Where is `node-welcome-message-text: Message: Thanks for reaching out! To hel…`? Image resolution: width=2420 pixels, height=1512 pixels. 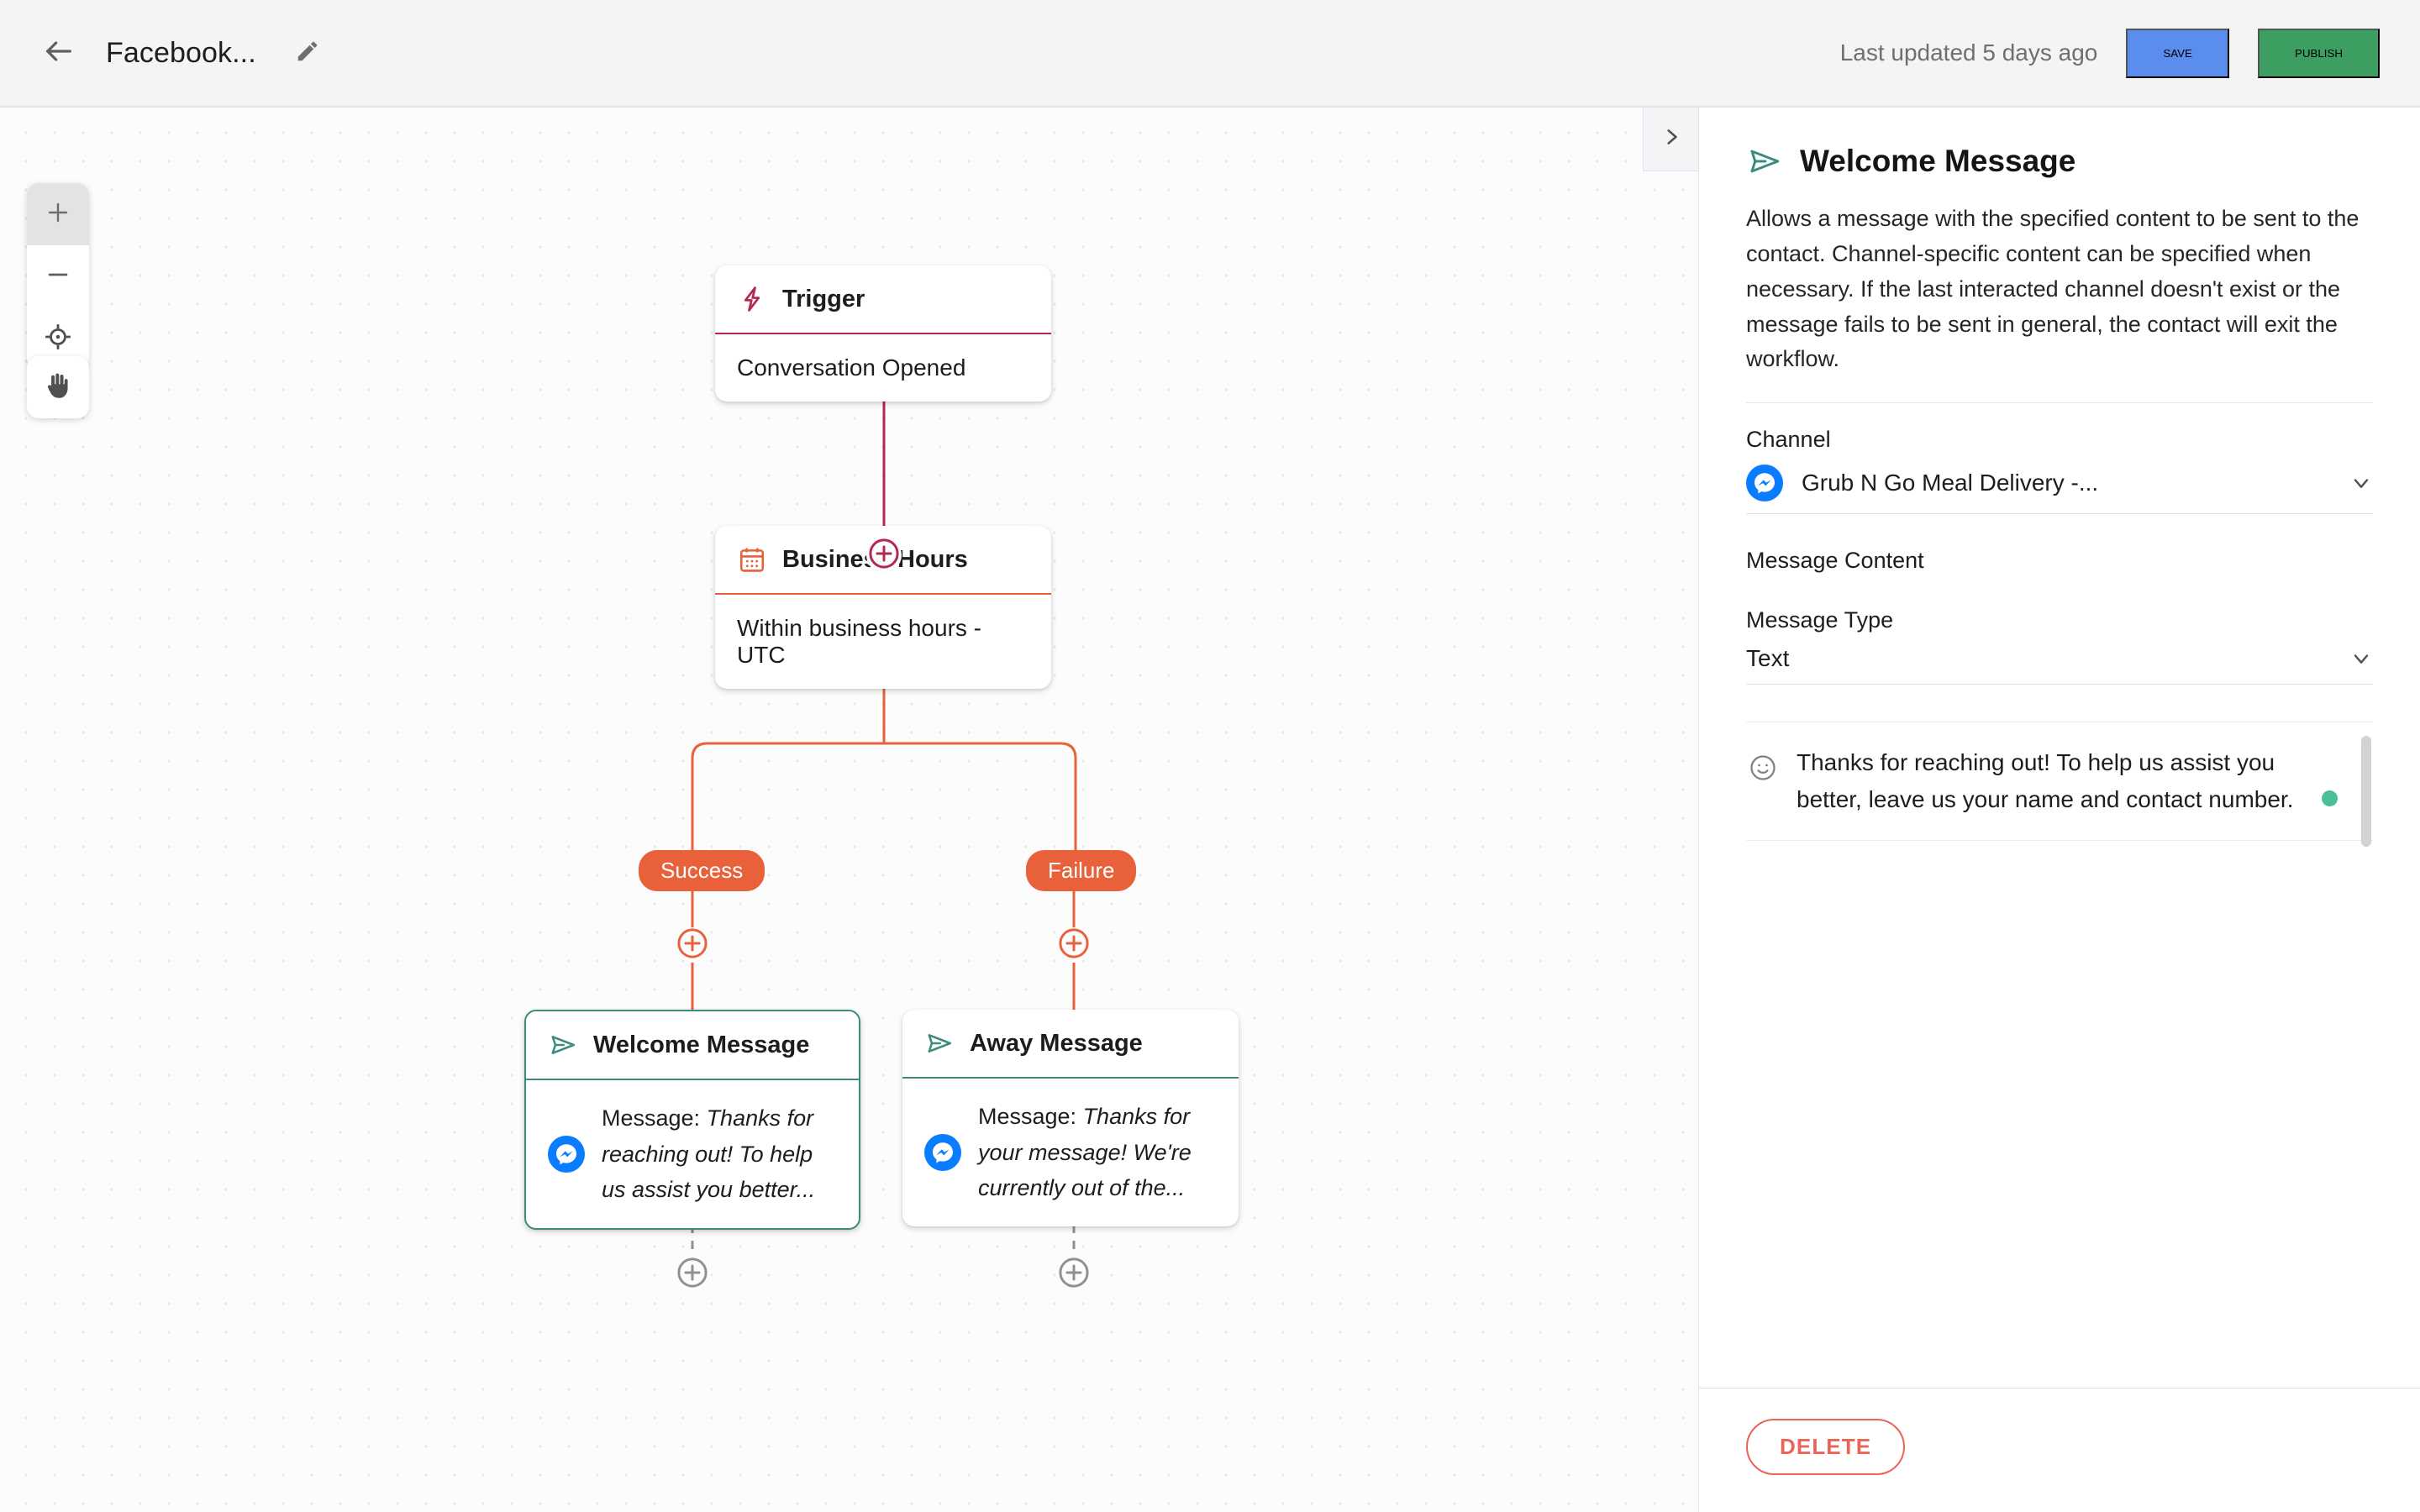 node-welcome-message-text: Message: Thanks for reaching out! To hel… is located at coordinates (719, 1154).